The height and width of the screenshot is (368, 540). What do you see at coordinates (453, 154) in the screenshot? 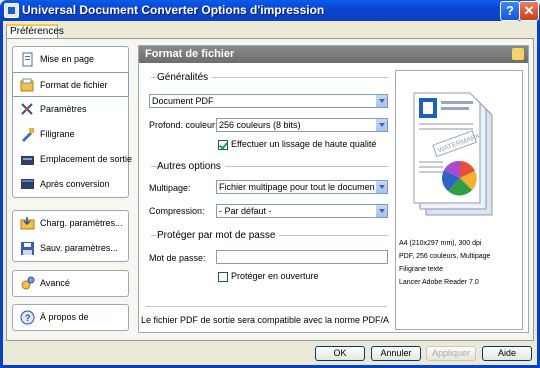
I see `document-preview-image: WATERMARK` at bounding box center [453, 154].